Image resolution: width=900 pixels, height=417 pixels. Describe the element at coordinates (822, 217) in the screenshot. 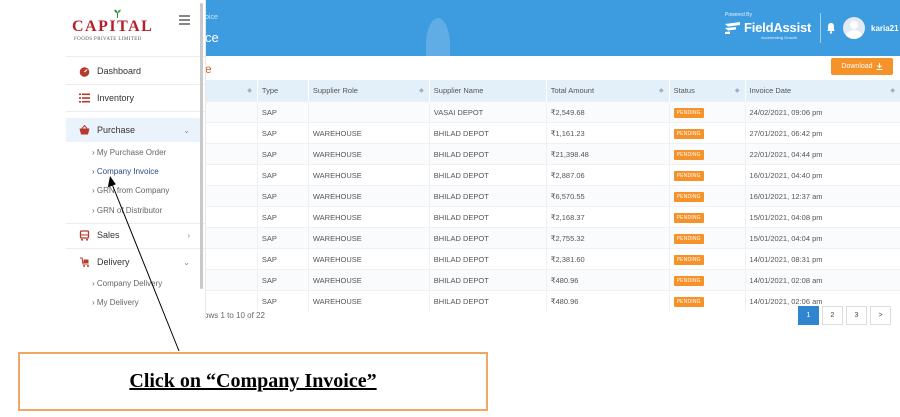

I see `table-cell: 15/01/2021, 04:08 pm` at that location.